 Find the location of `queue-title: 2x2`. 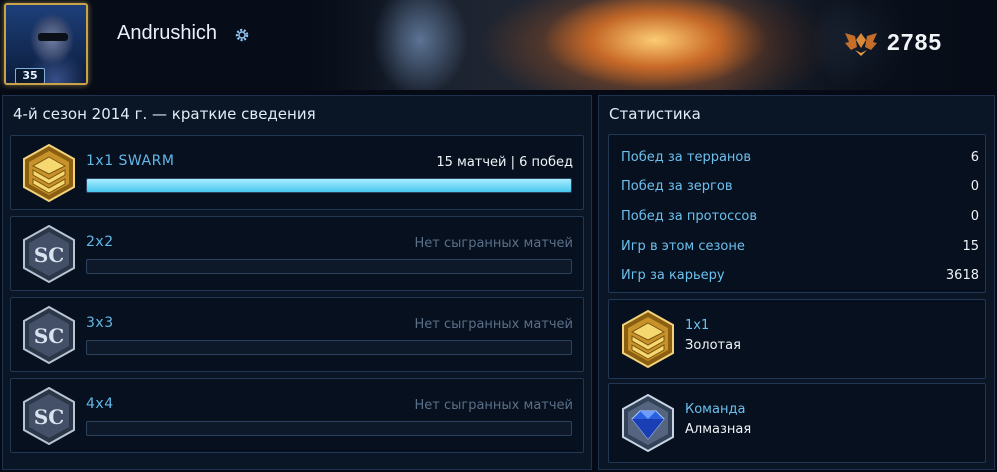

queue-title: 2x2 is located at coordinates (100, 242).